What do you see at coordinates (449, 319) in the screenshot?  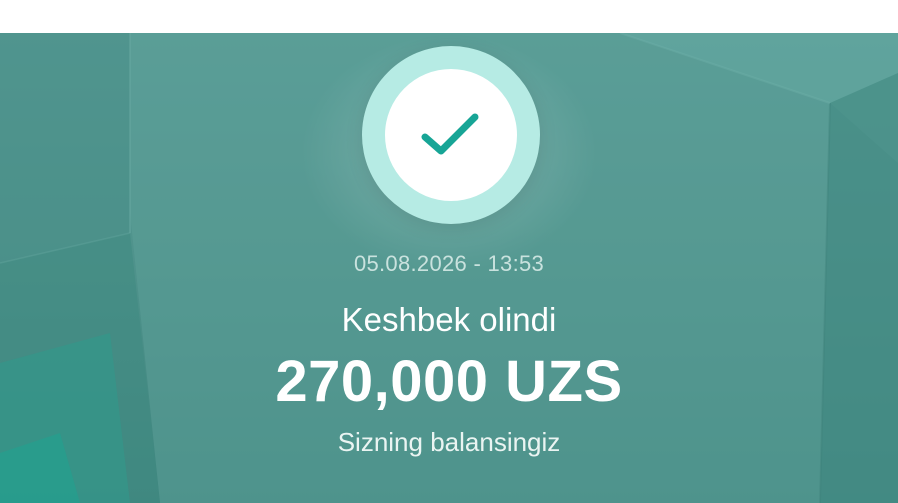 I see `transaction-title: Keshbek olindi` at bounding box center [449, 319].